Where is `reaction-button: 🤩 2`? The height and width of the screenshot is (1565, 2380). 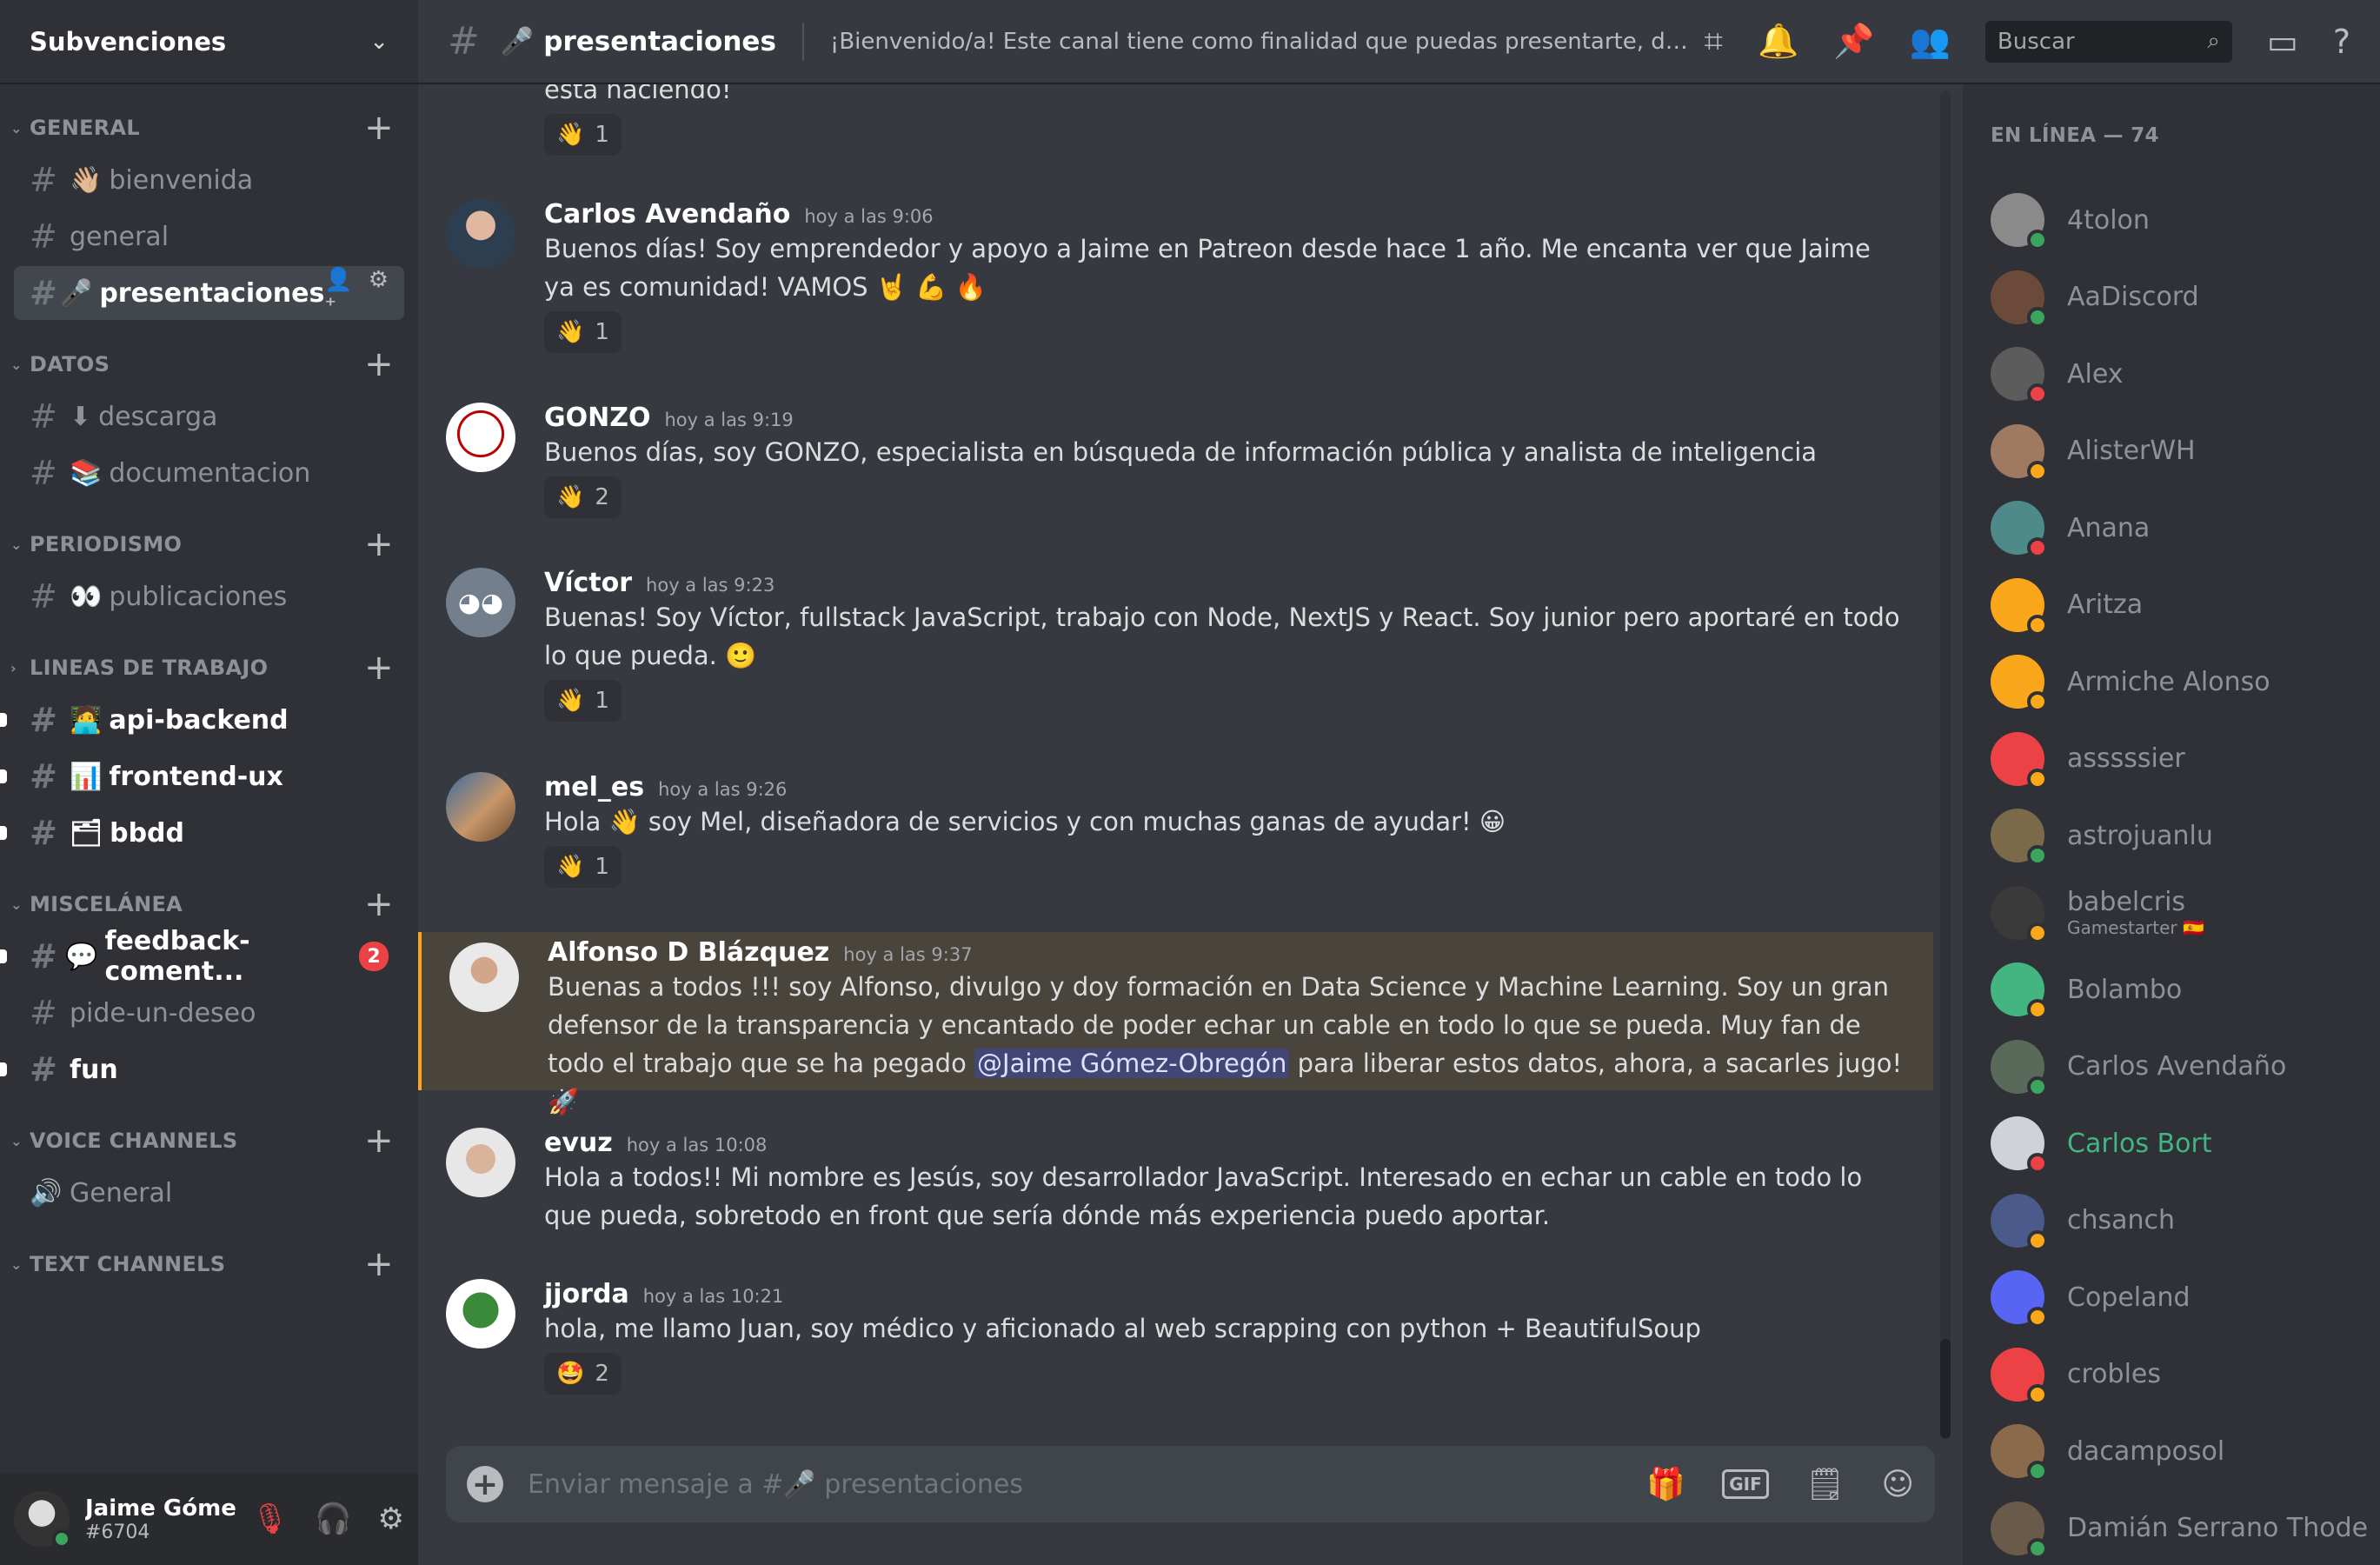
reaction-button: 🤩 2 is located at coordinates (583, 1374).